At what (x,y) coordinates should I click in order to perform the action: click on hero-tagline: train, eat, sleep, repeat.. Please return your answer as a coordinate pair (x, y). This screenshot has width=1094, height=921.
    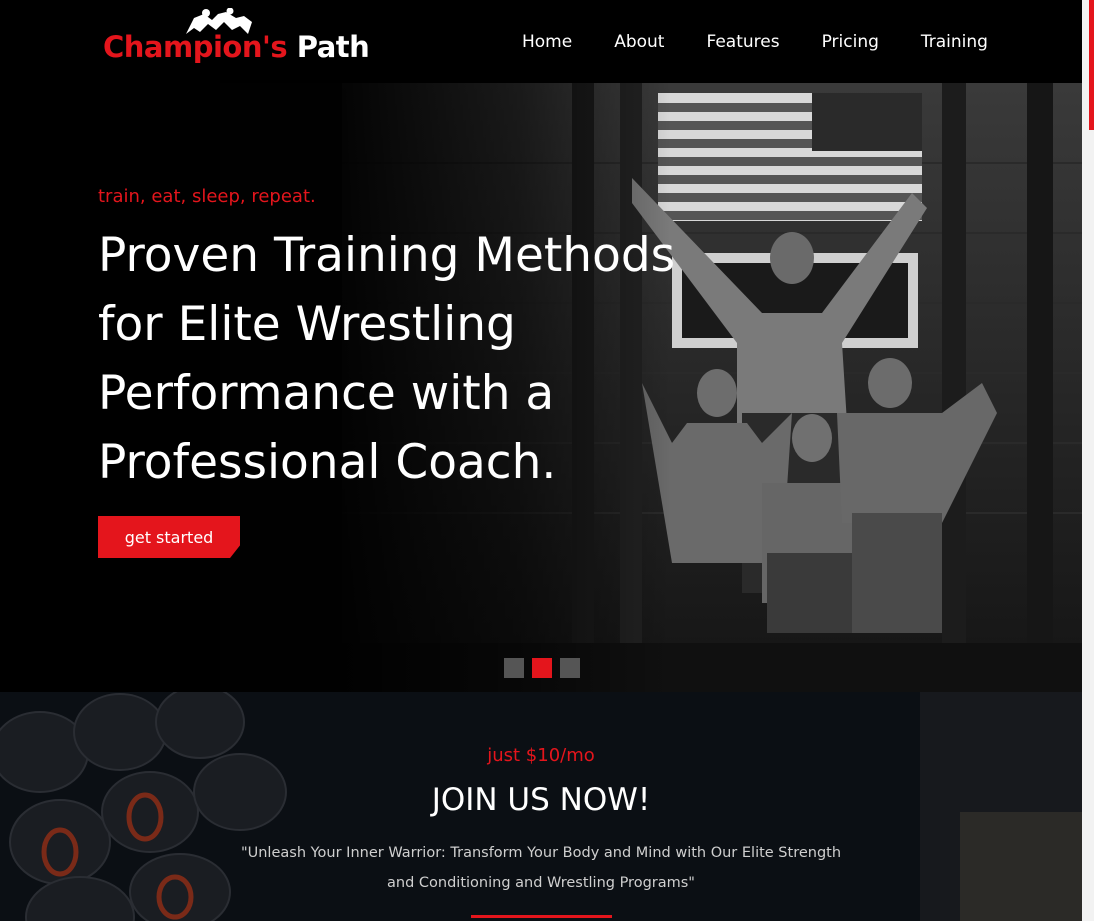
    Looking at the image, I should click on (207, 196).